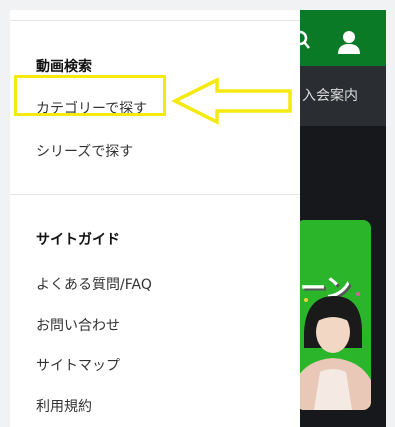 This screenshot has height=427, width=395. I want to click on banner-photo, so click(333, 351).